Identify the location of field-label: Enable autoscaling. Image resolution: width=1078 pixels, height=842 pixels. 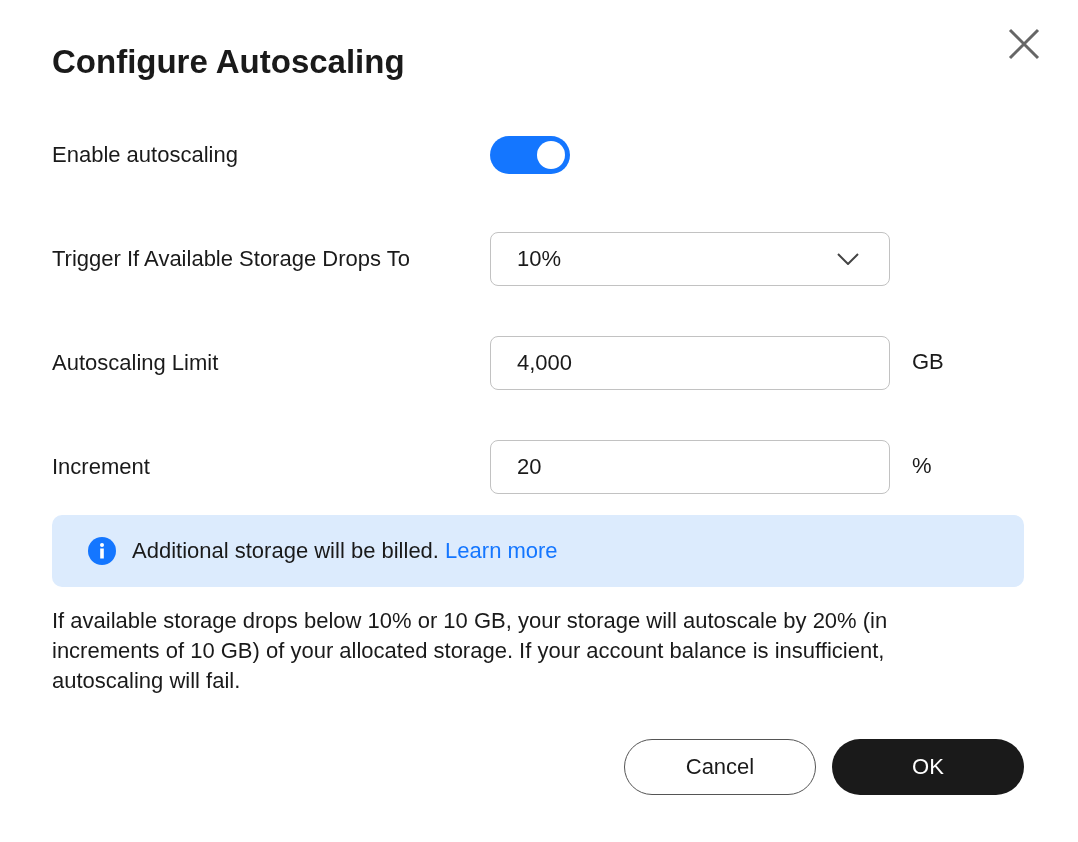
(145, 155).